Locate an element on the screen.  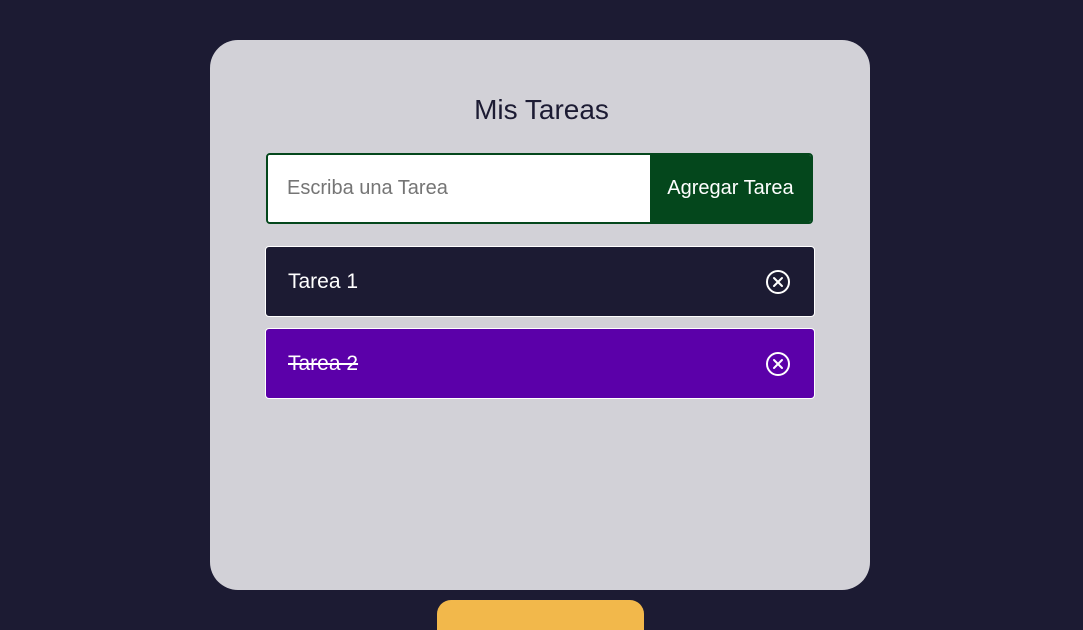
add-task-button: Agregar Tarea is located at coordinates (730, 188).